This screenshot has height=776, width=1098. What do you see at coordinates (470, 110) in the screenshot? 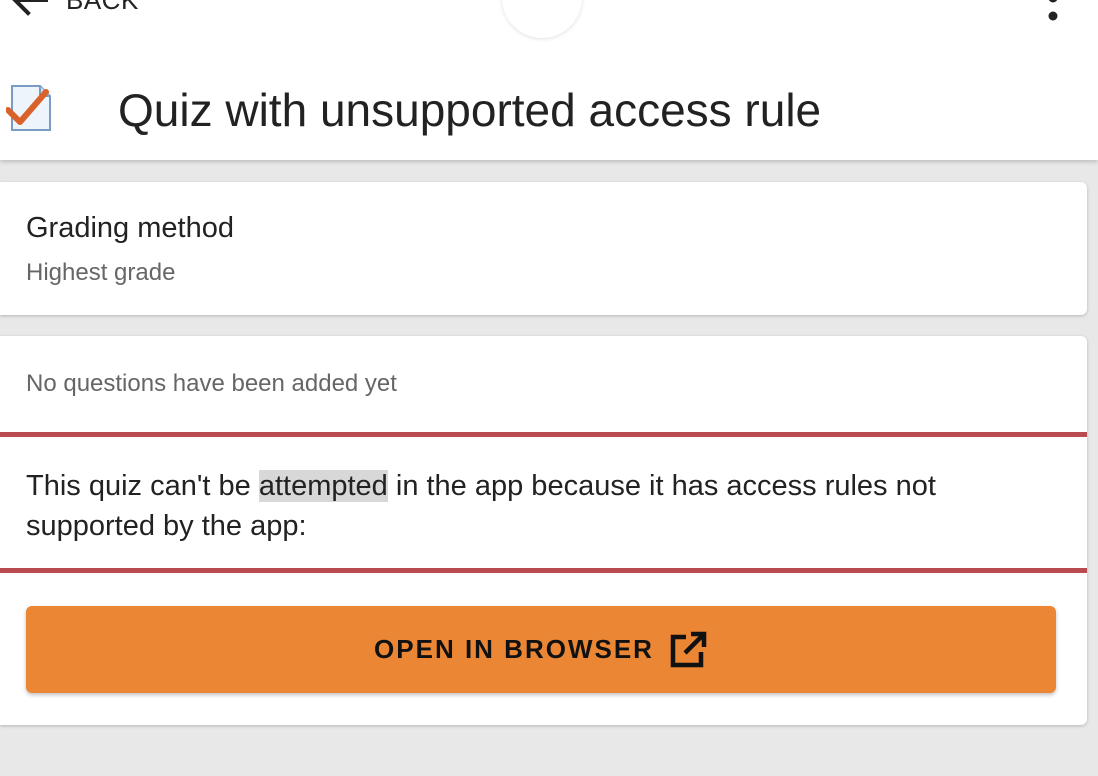
I see `page-title: Quiz with unsupported access rule` at bounding box center [470, 110].